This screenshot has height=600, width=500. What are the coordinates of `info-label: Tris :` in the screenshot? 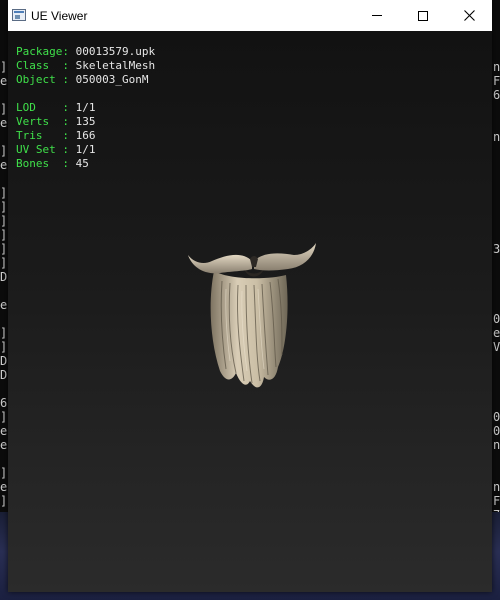 It's located at (46, 135).